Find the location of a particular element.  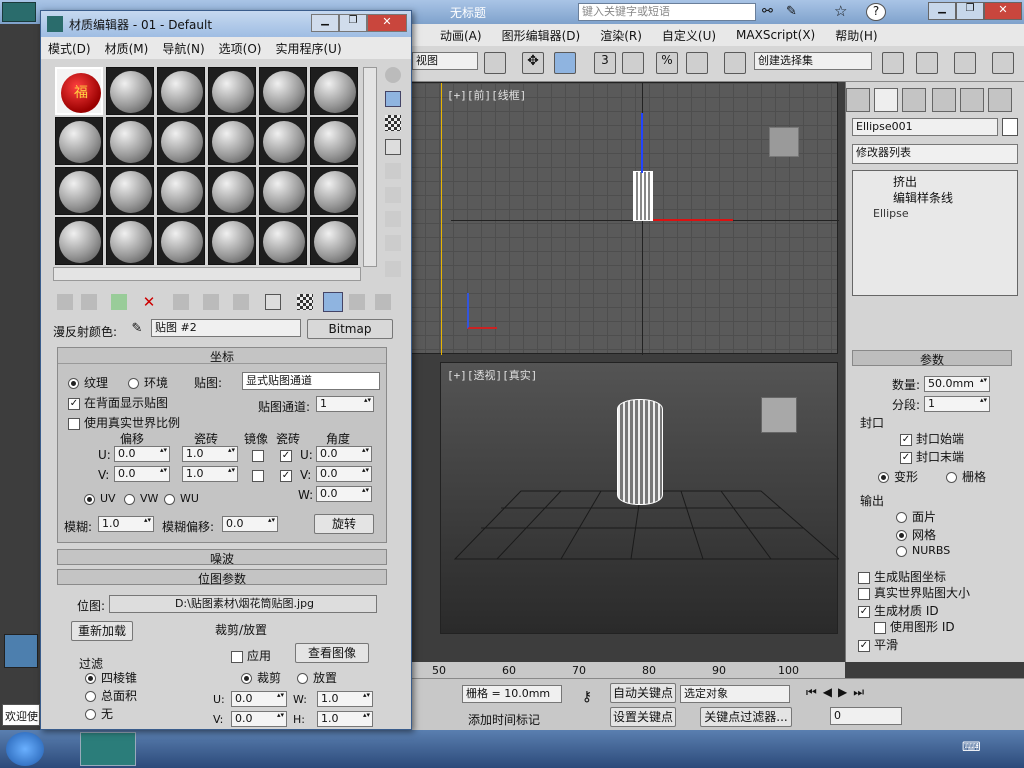

crop-h-spinner: 1.0 is located at coordinates (345, 719).